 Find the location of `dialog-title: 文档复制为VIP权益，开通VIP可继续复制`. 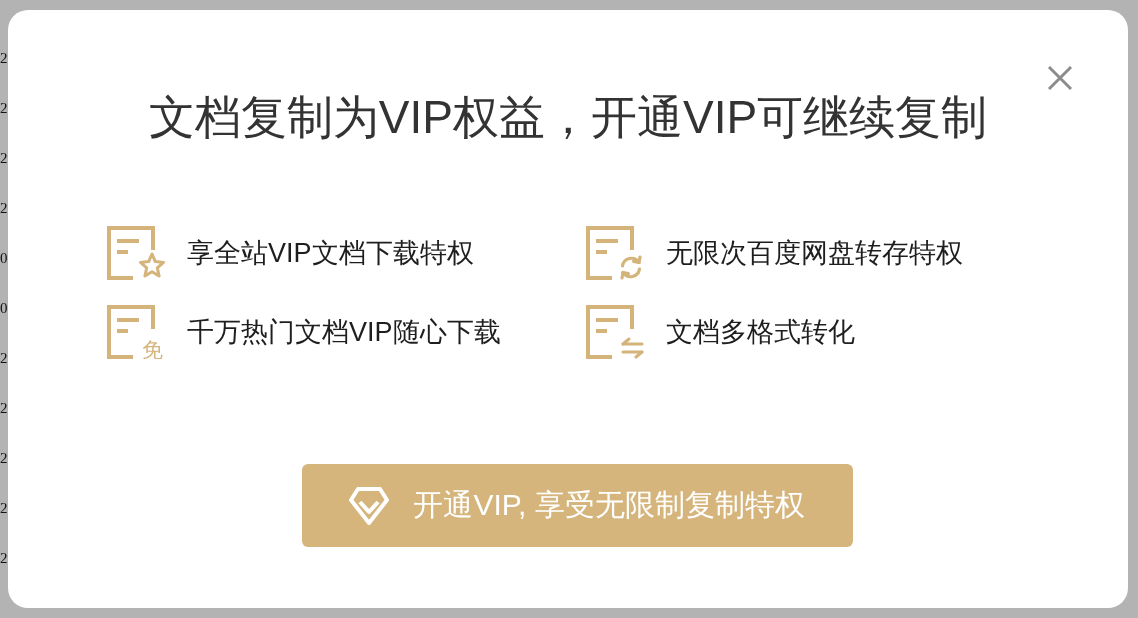

dialog-title: 文档复制为VIP权益，开通VIP可继续复制 is located at coordinates (568, 117).